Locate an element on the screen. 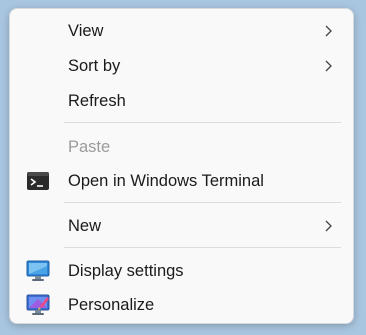  menu-item-label: Open in Windows Terminal is located at coordinates (166, 180).